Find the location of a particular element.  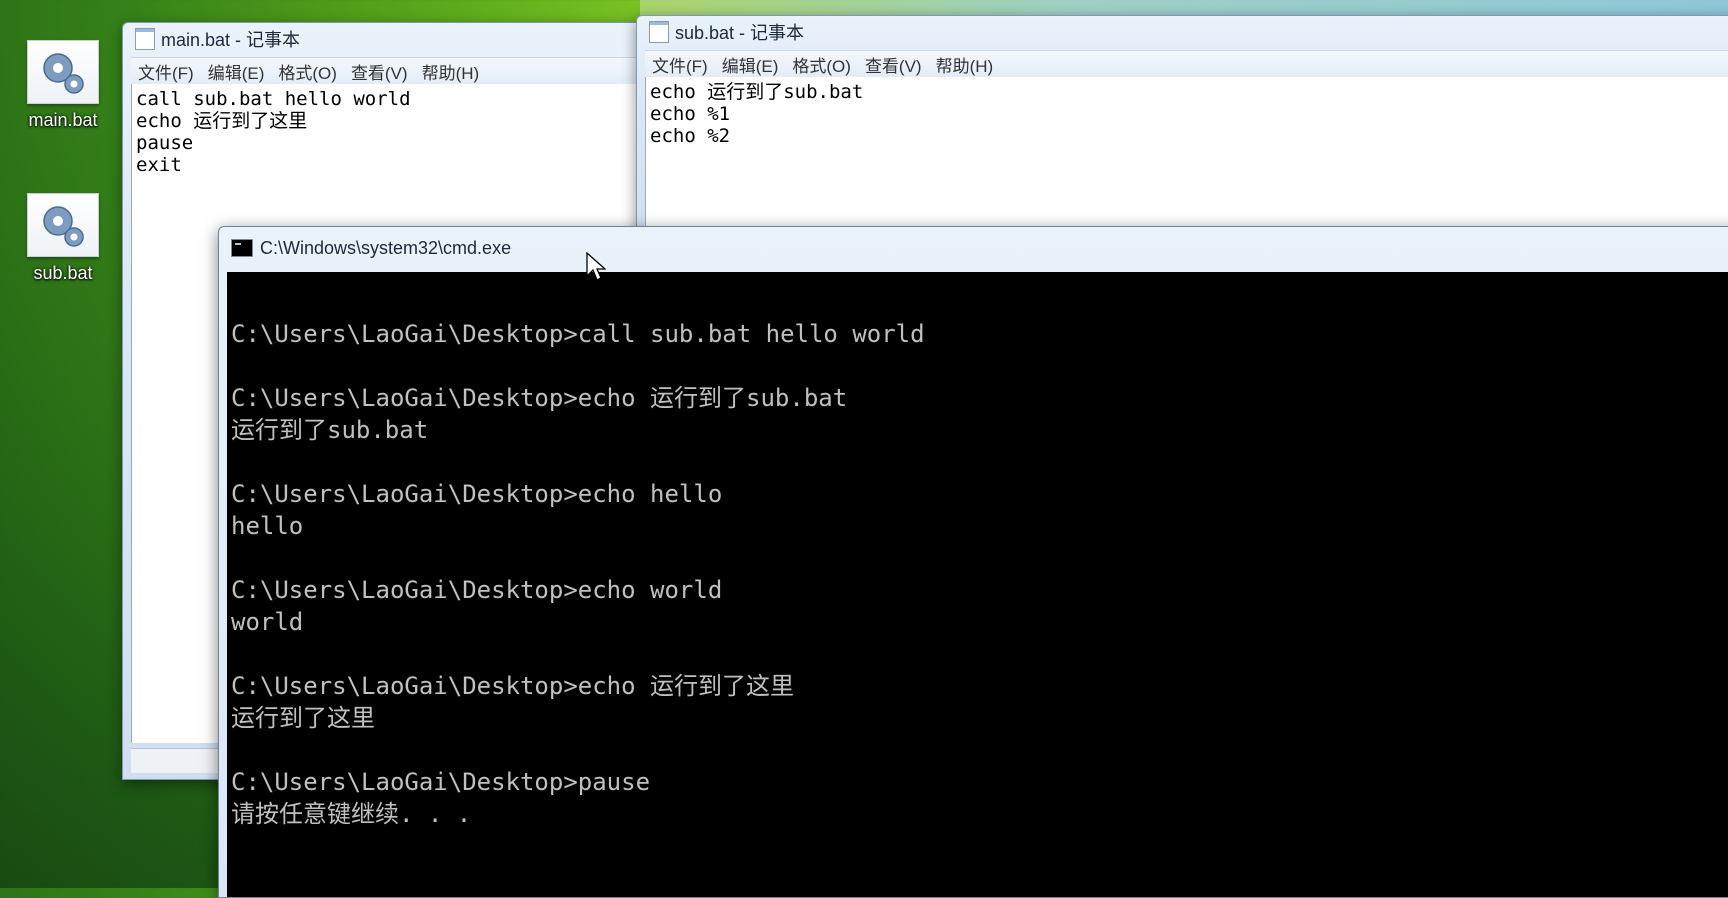

editor-line: call sub.bat hello world is located at coordinates (273, 99).